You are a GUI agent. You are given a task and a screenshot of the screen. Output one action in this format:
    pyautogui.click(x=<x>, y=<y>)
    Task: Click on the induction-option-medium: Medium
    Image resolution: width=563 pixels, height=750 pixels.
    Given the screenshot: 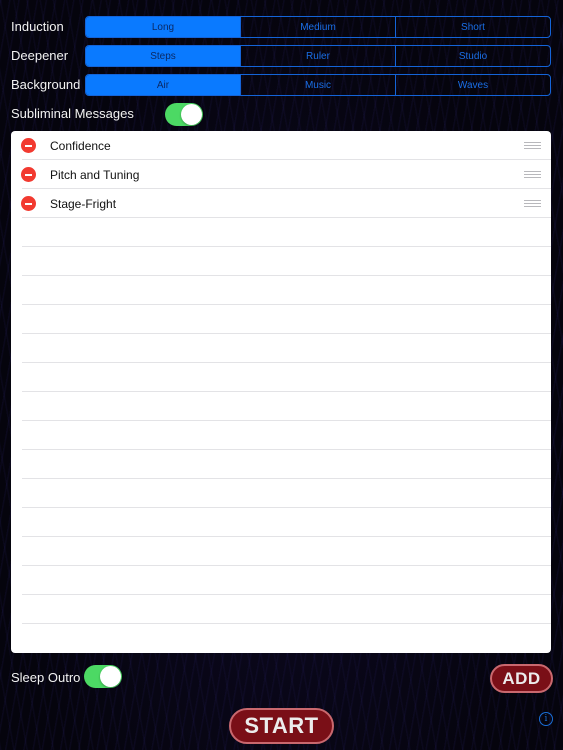 What is the action you would take?
    pyautogui.click(x=317, y=27)
    